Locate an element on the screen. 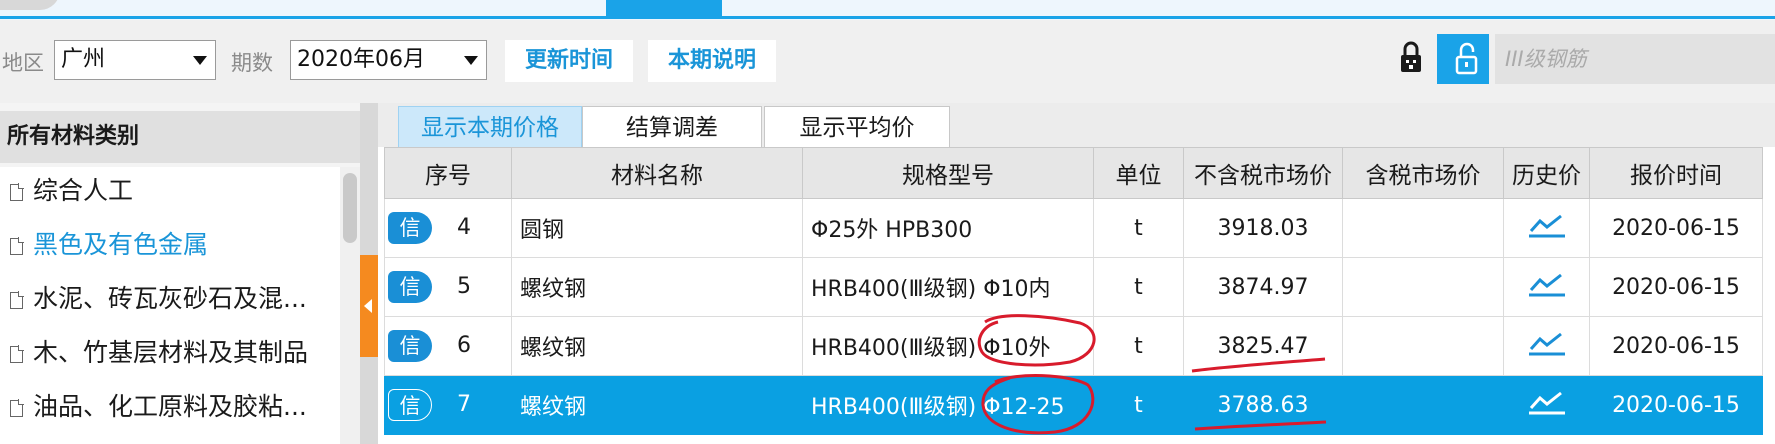 This screenshot has width=1775, height=444. table-row: 信4 圆钢 Φ25外 HPB300 t 3918.03 2020-06-15 is located at coordinates (1073, 228).